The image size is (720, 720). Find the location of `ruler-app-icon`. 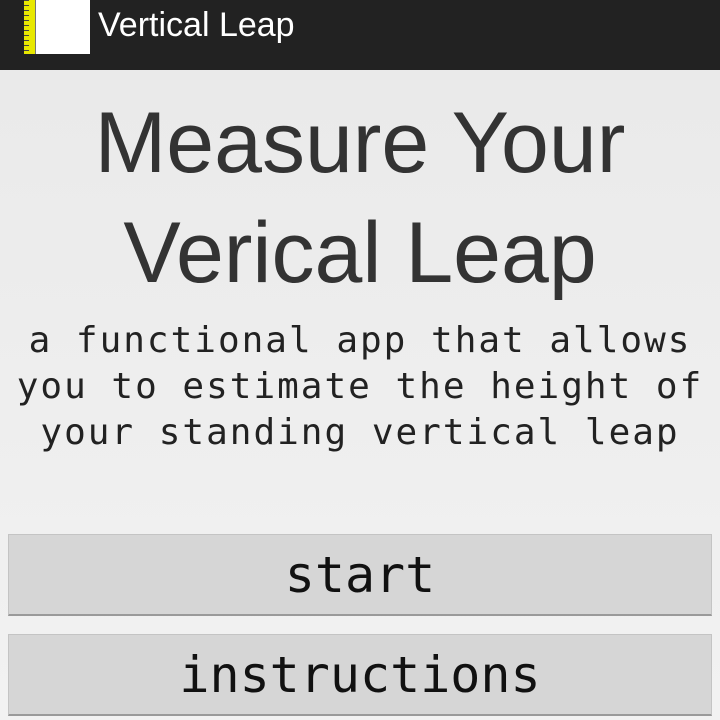

ruler-app-icon is located at coordinates (57, 27).